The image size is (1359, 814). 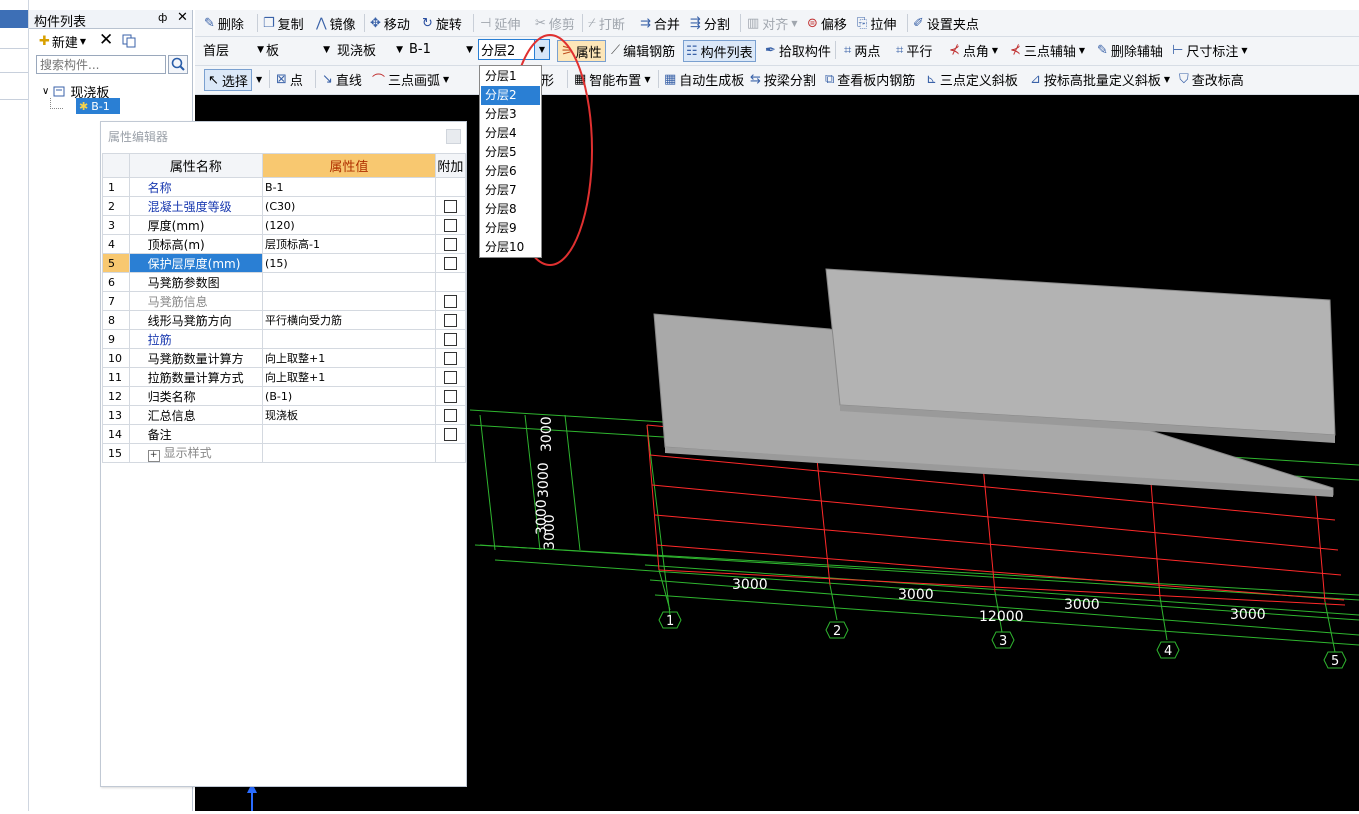 What do you see at coordinates (1210, 50) in the screenshot?
I see `dimension-button: ⊢ 尺寸标注 ▼` at bounding box center [1210, 50].